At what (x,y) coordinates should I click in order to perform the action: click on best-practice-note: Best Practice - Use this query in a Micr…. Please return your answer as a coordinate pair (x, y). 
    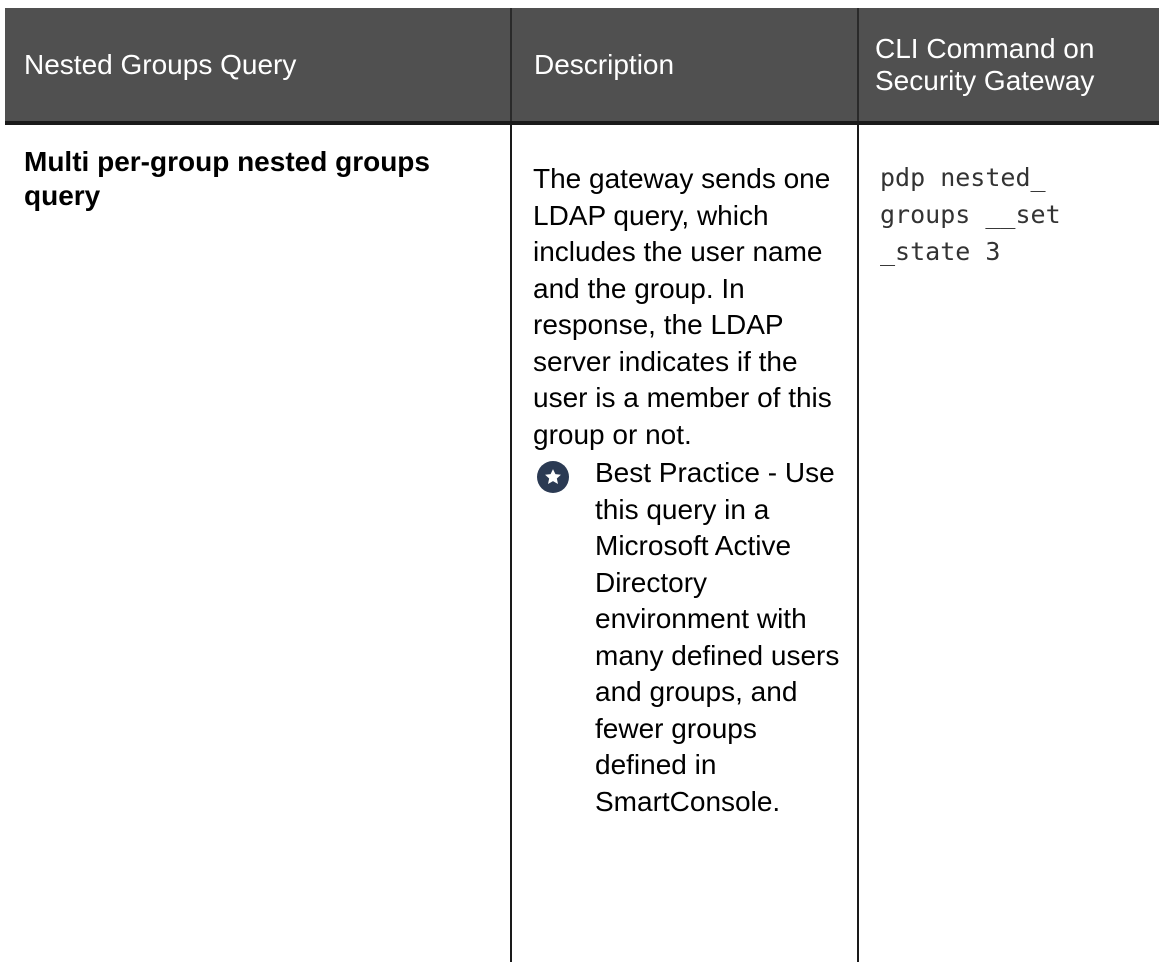
    Looking at the image, I should click on (693, 637).